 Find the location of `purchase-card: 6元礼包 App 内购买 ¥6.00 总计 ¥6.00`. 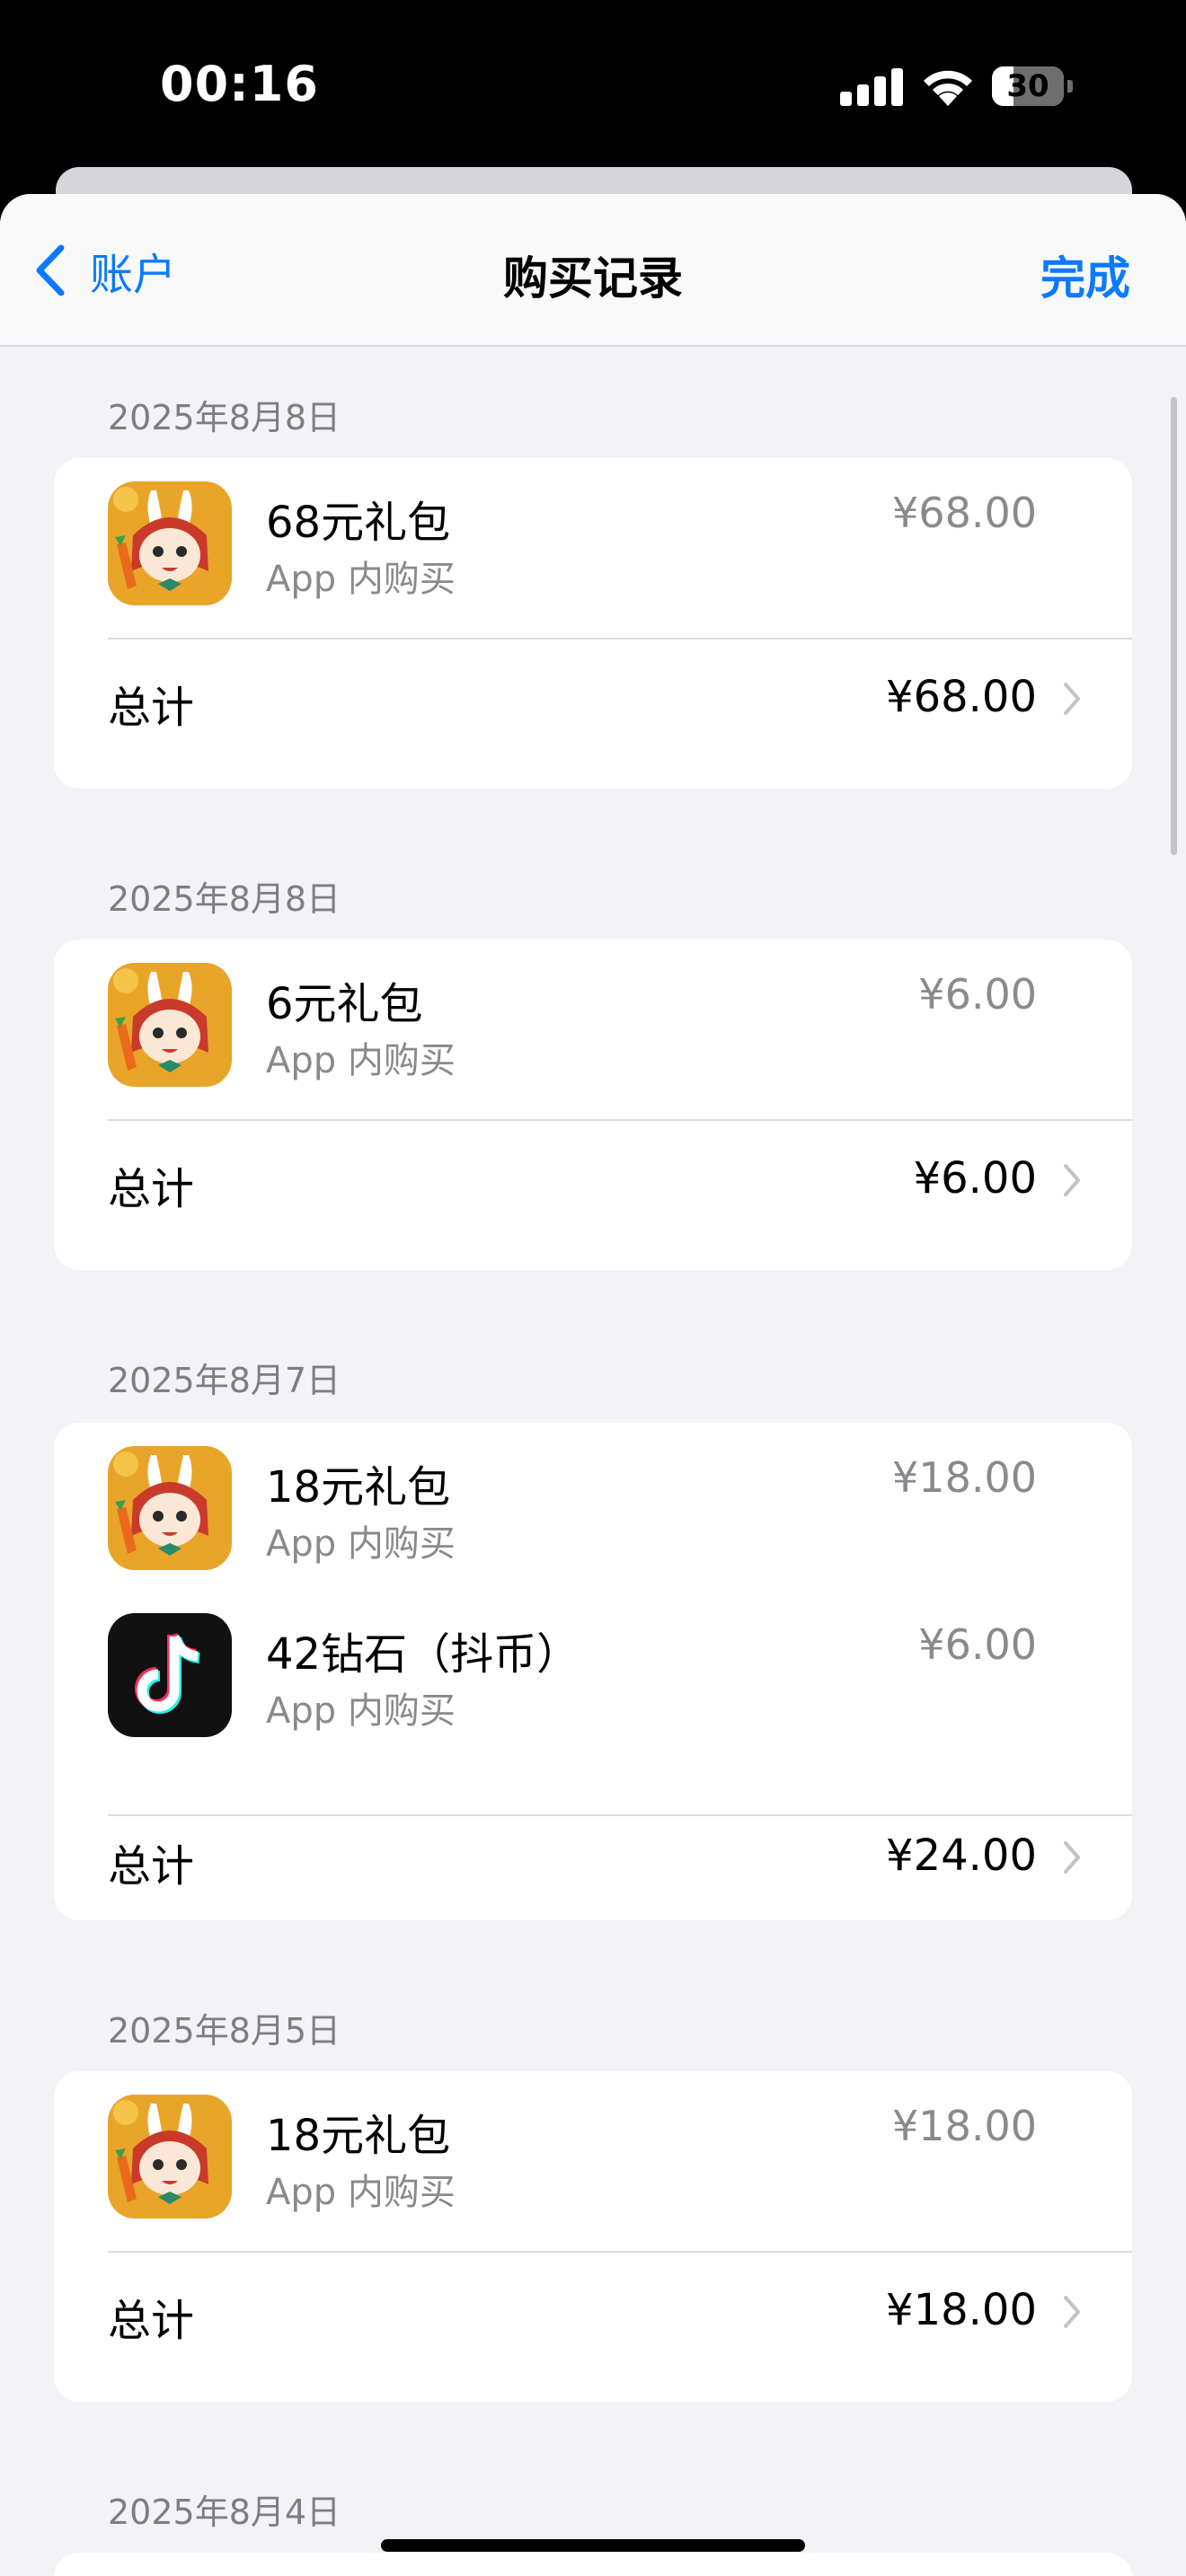

purchase-card: 6元礼包 App 内购买 ¥6.00 总计 ¥6.00 is located at coordinates (593, 1105).